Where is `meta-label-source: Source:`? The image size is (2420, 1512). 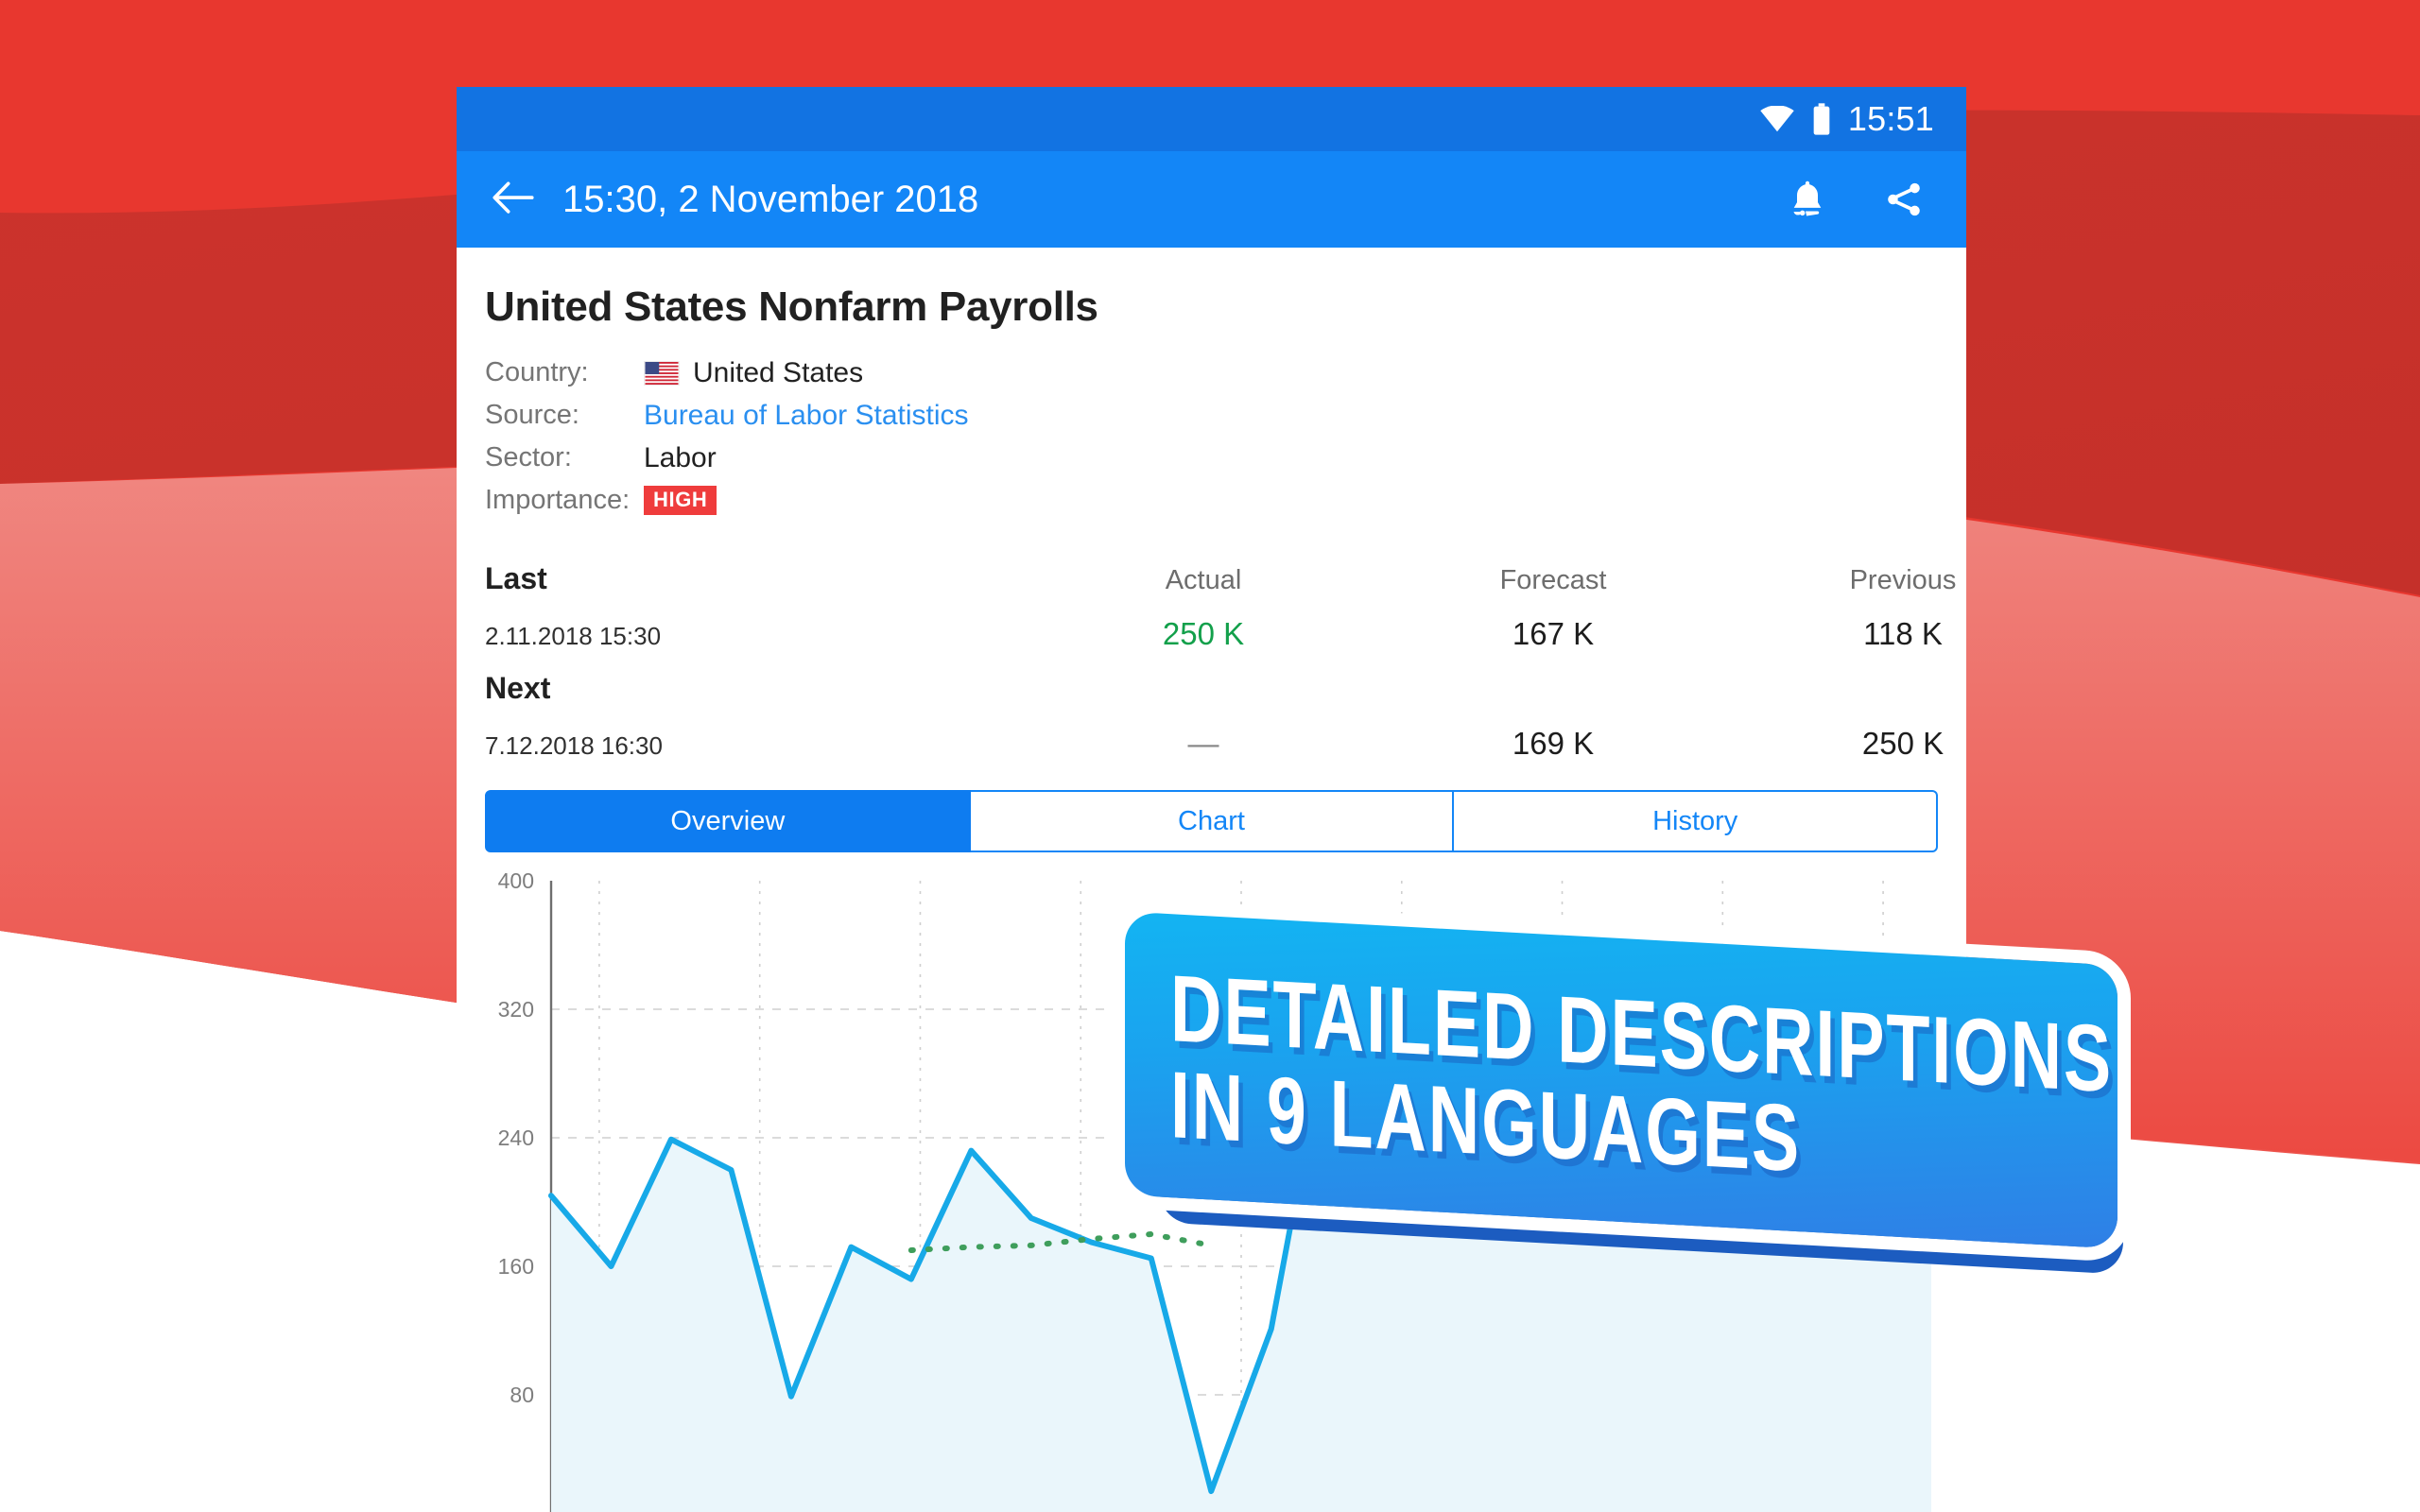 meta-label-source: Source: is located at coordinates (532, 415).